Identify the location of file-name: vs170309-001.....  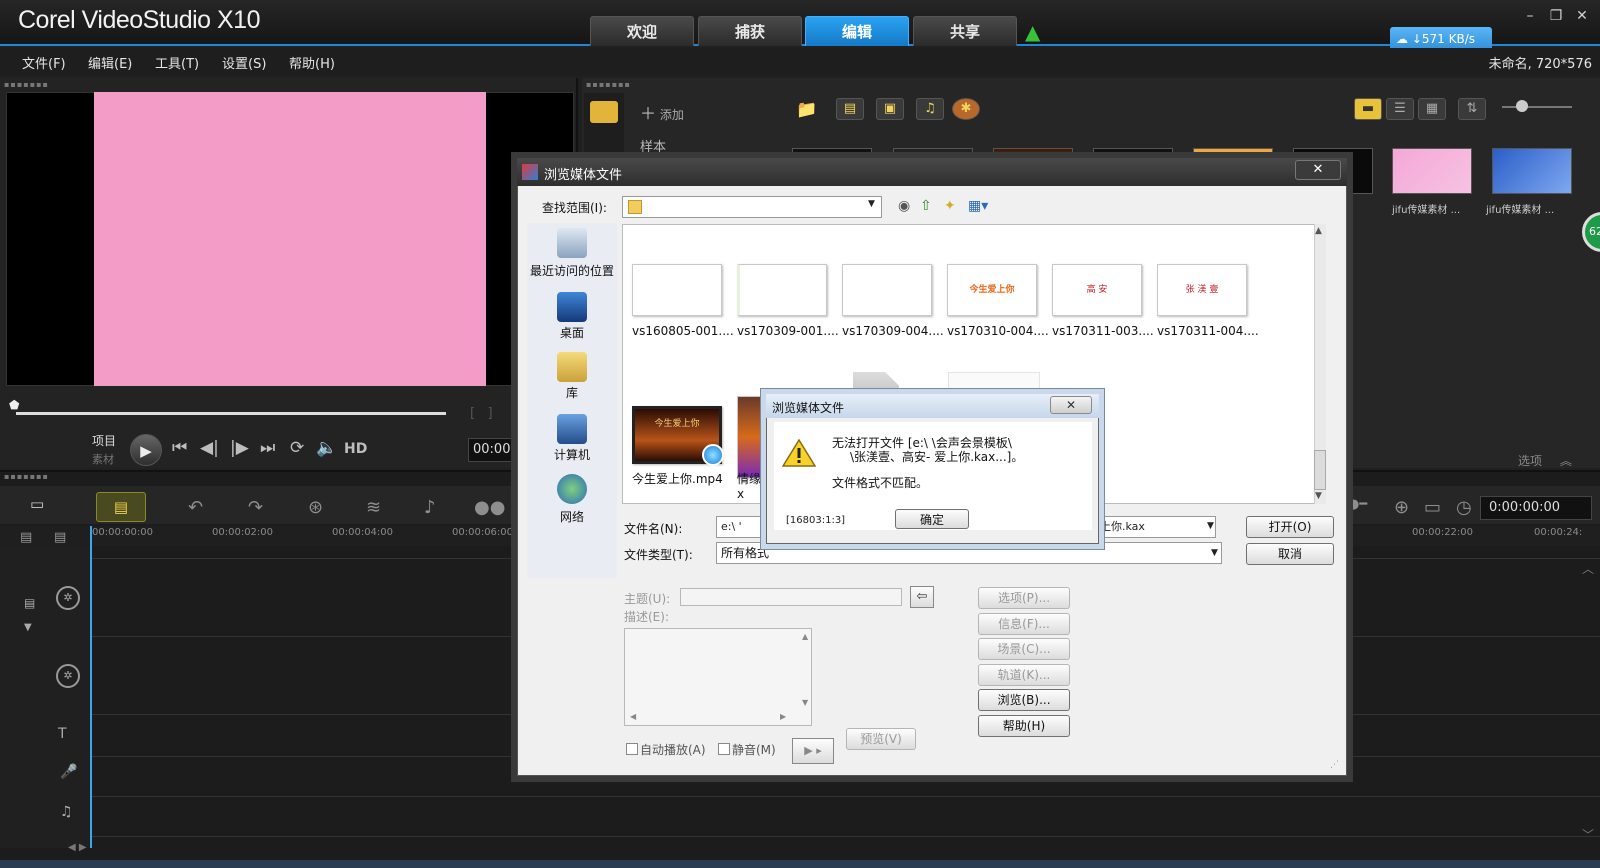
(792, 331).